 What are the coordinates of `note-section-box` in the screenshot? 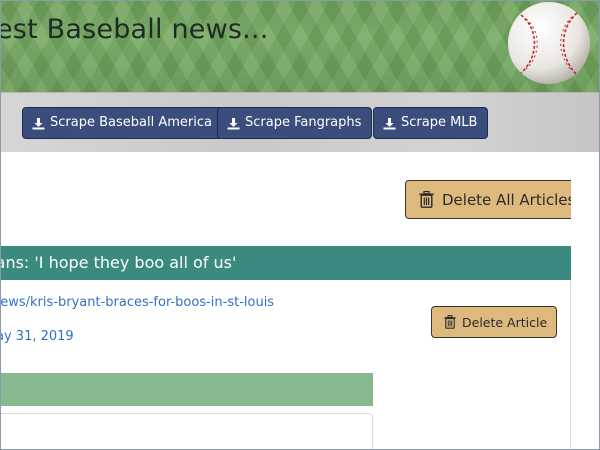 It's located at (186, 431).